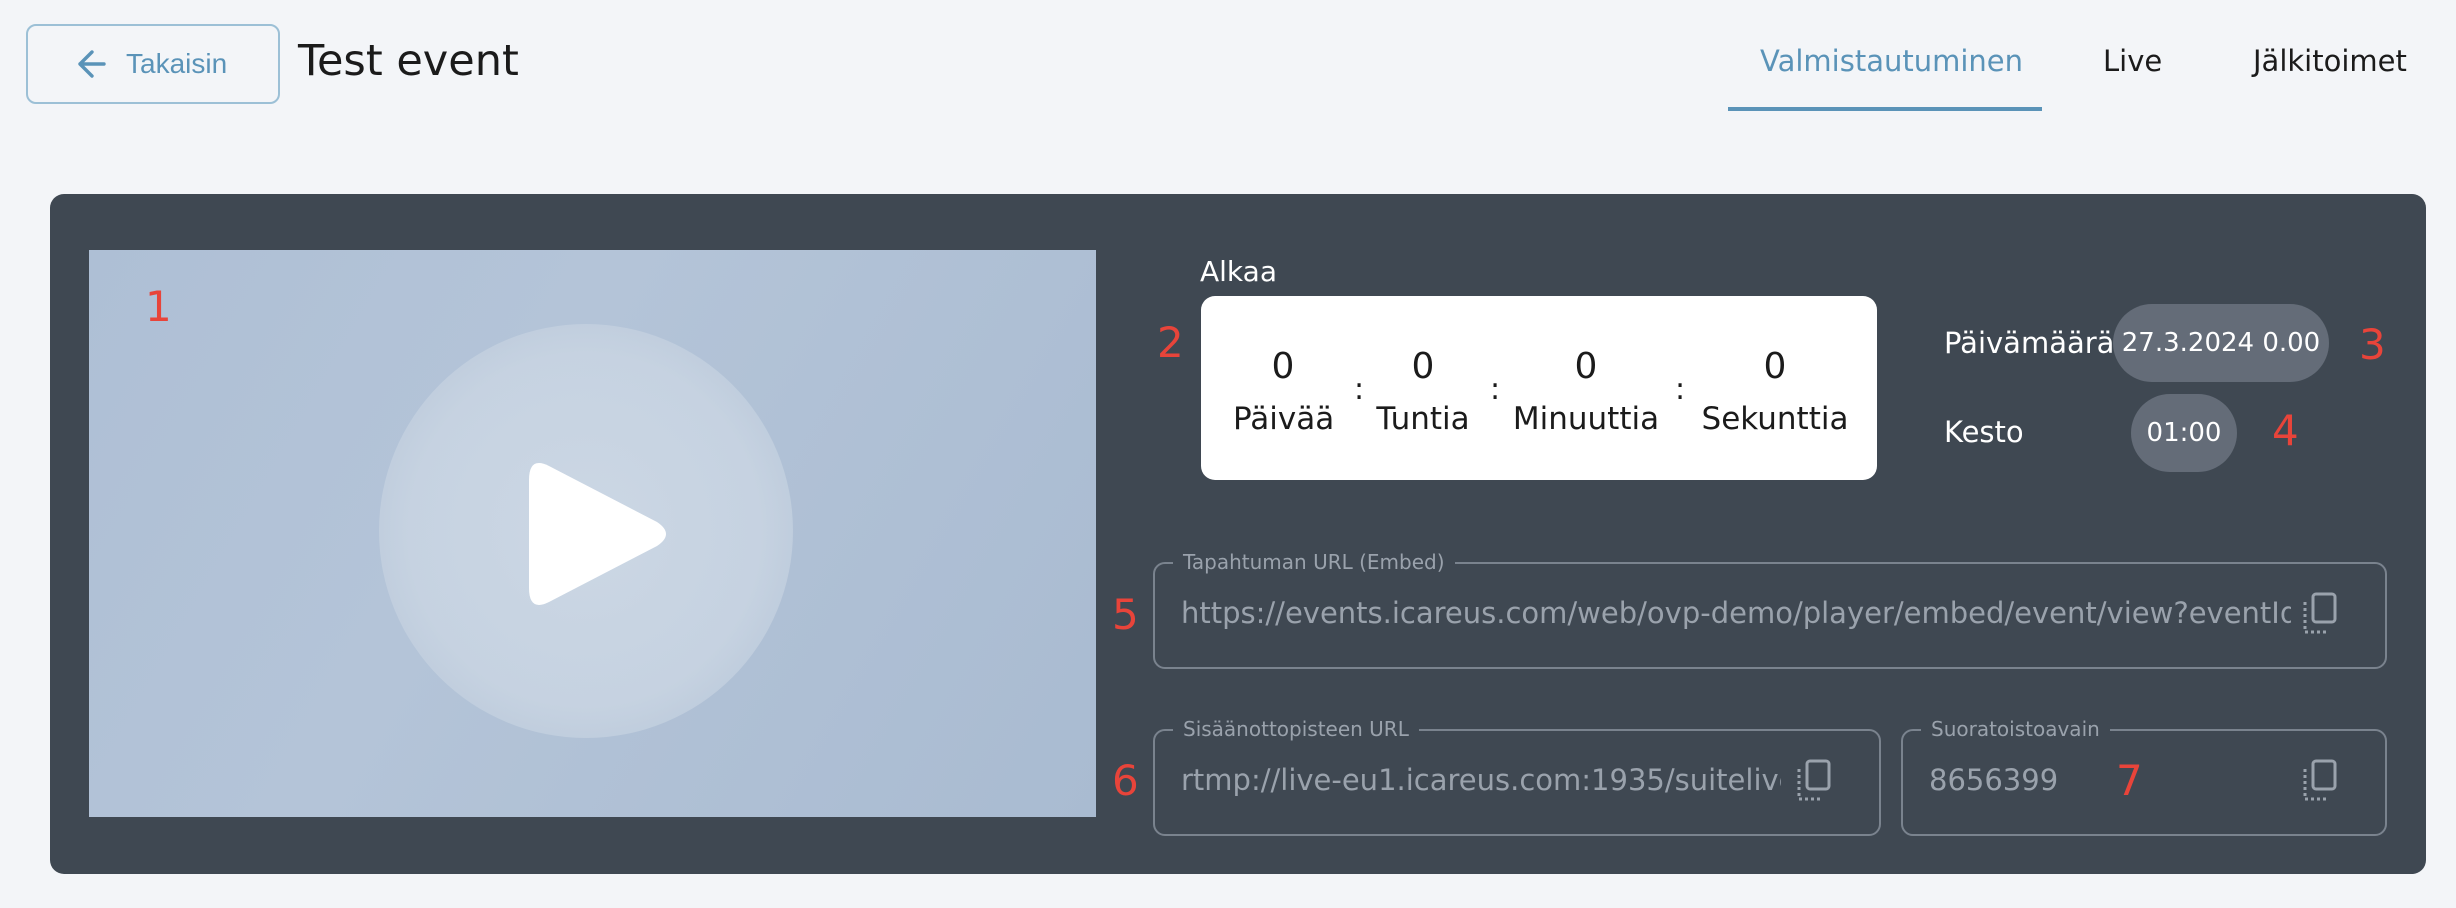 The image size is (2456, 908). What do you see at coordinates (1586, 419) in the screenshot?
I see `countdown-minutes-label: Minuuttia` at bounding box center [1586, 419].